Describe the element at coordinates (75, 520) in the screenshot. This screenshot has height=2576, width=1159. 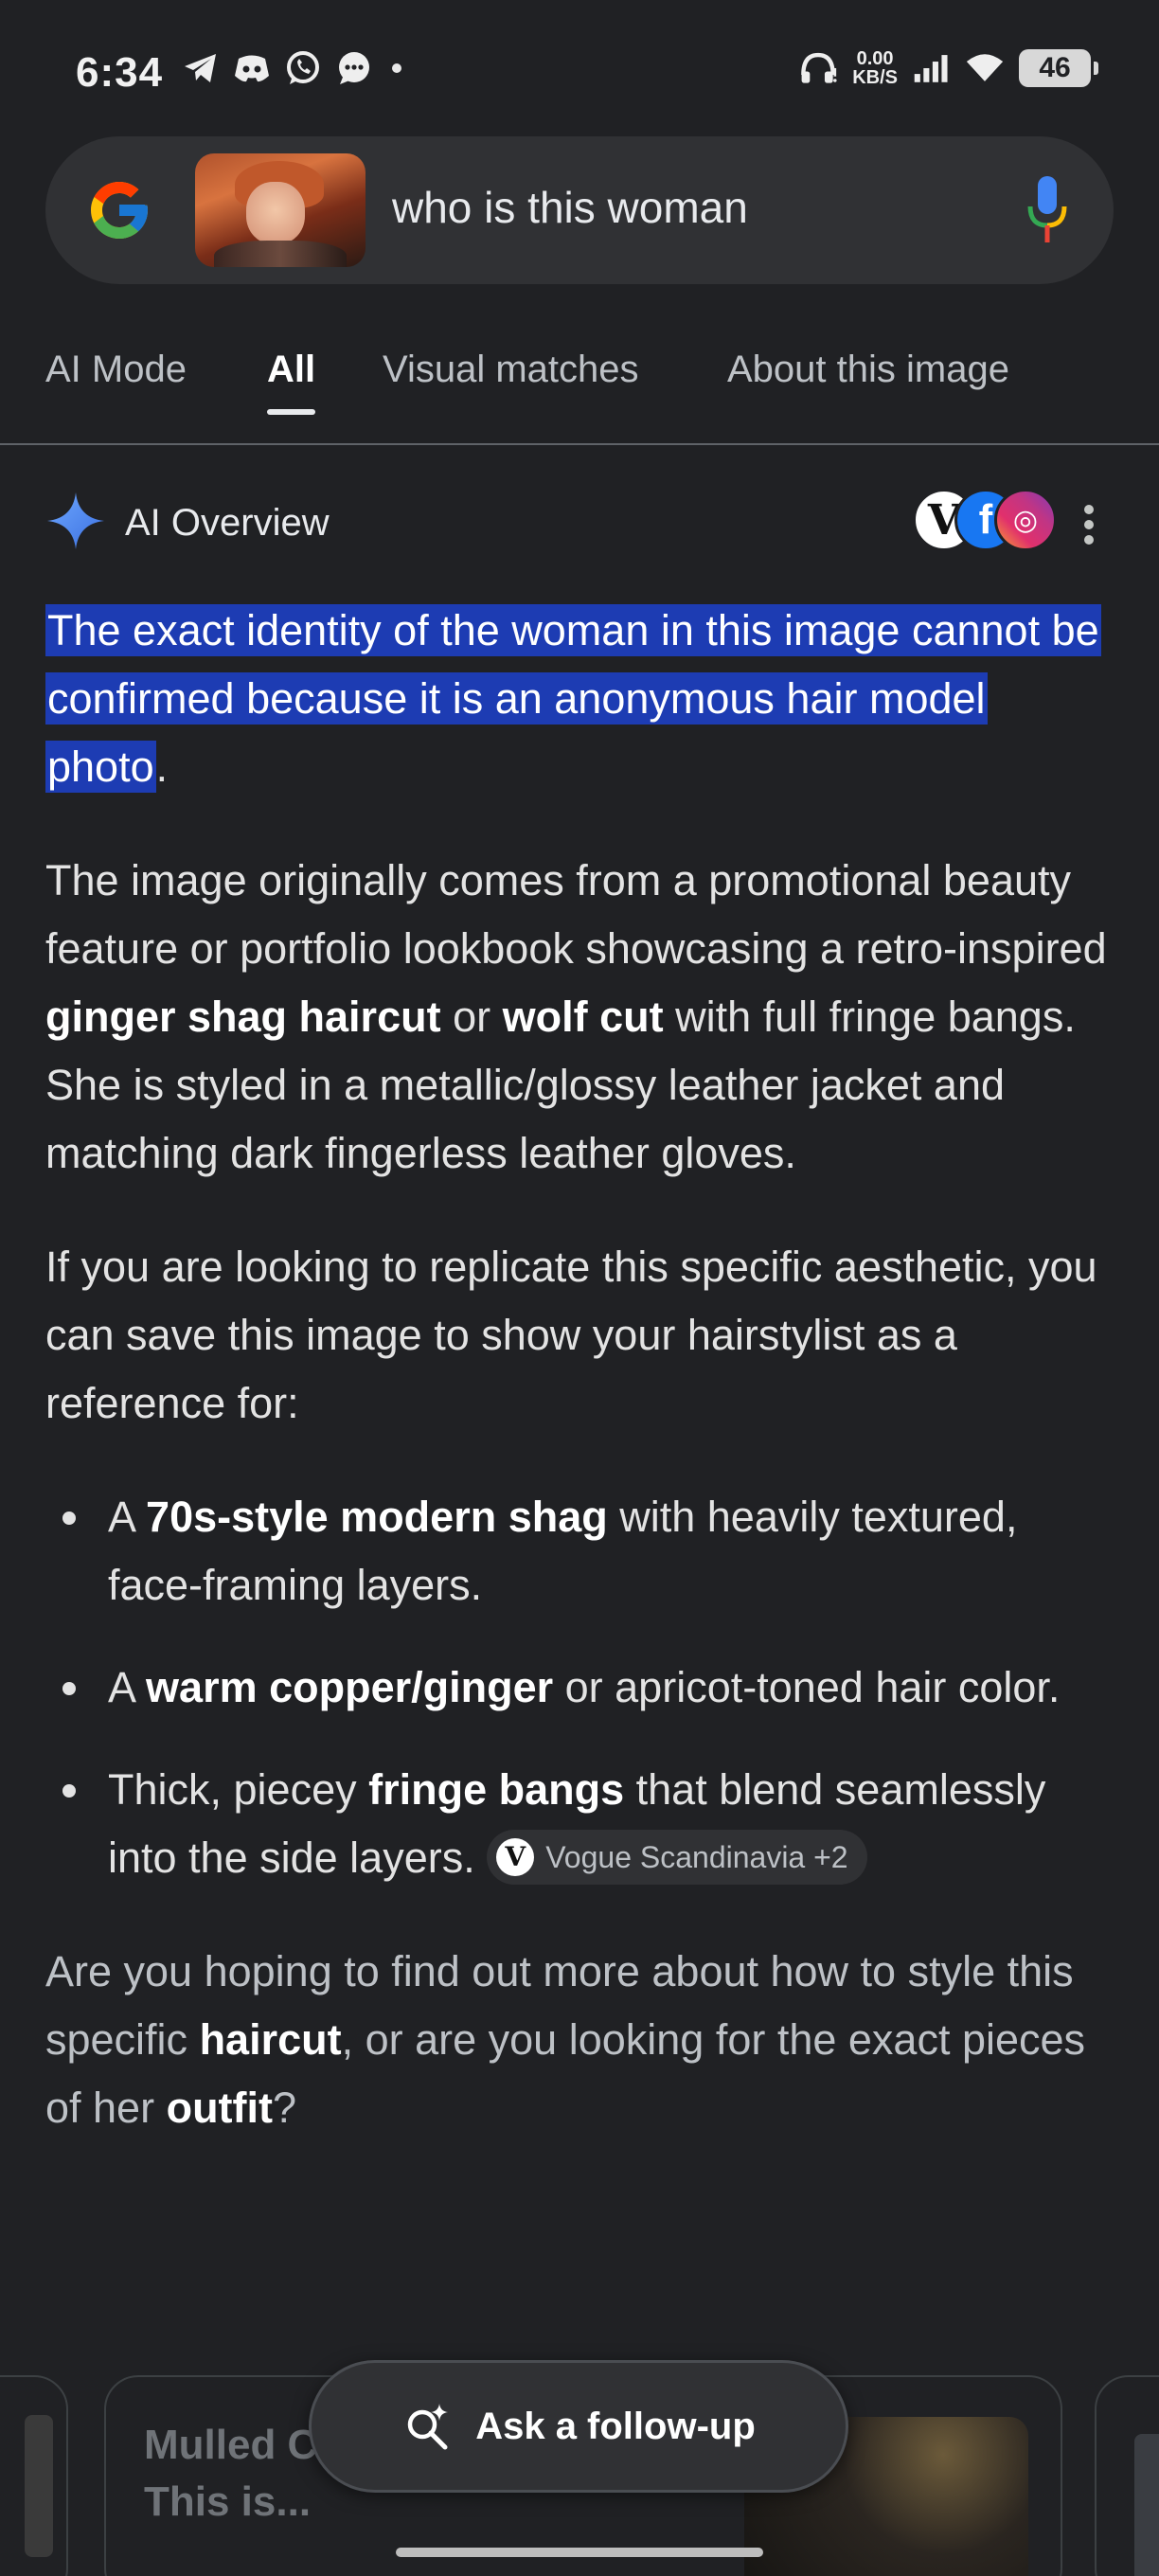
I see `gemini-spark-icon` at that location.